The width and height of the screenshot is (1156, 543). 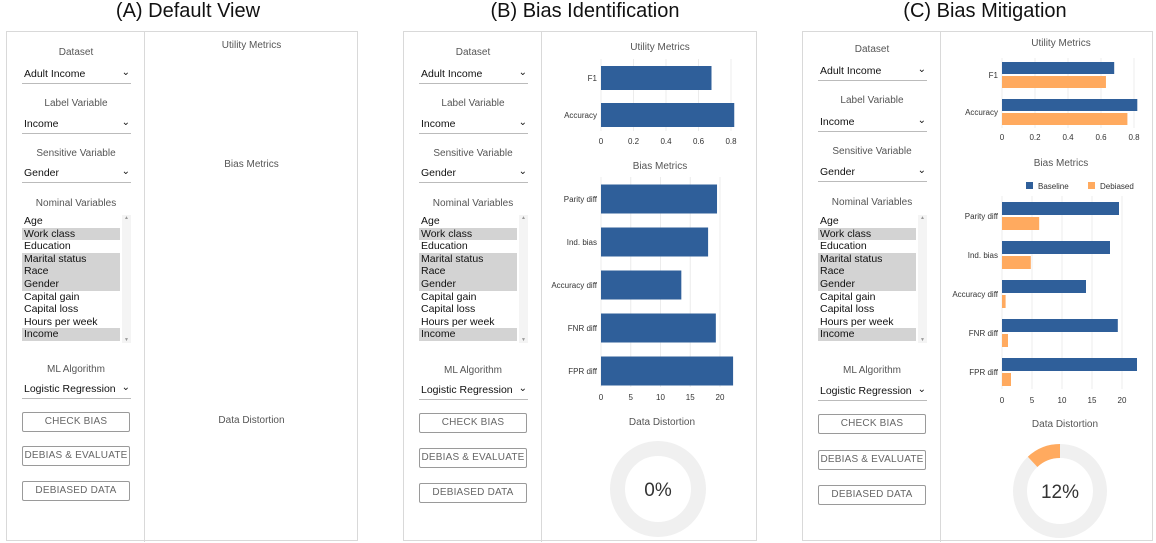 I want to click on x-tick-label: 20, so click(x=1122, y=400).